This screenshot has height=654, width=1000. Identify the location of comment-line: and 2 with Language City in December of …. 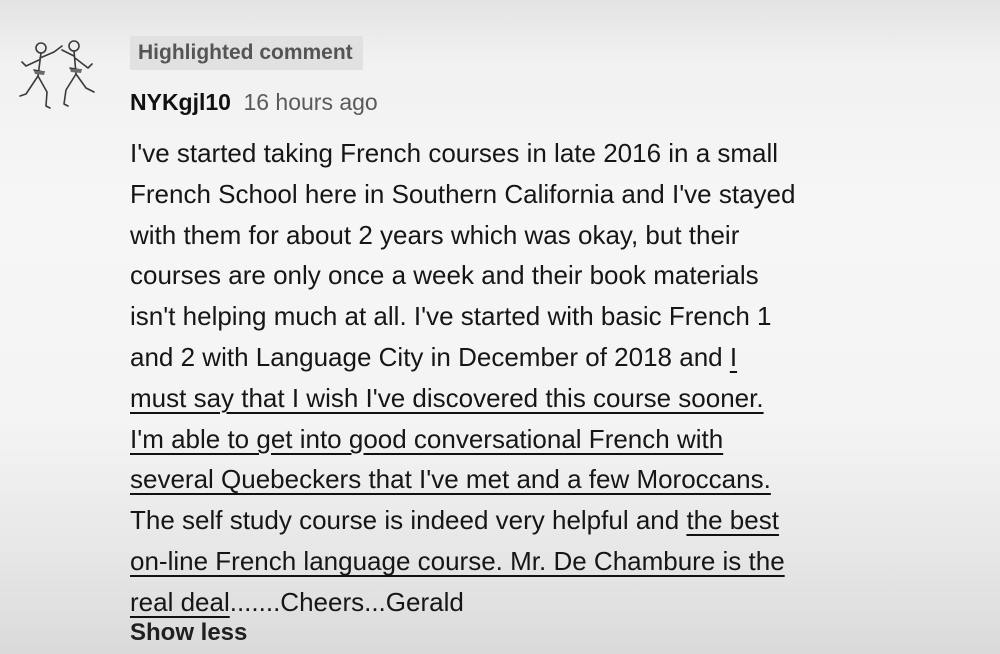
(500, 357).